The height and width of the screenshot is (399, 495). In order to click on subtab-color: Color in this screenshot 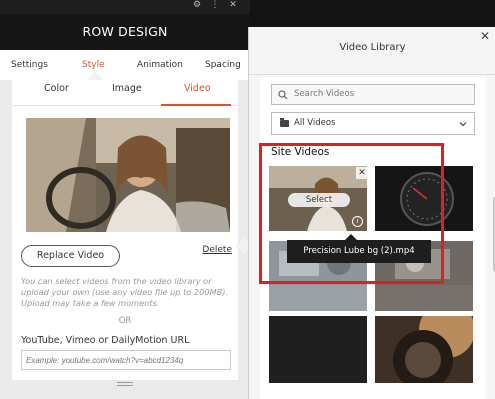, I will do `click(56, 93)`.